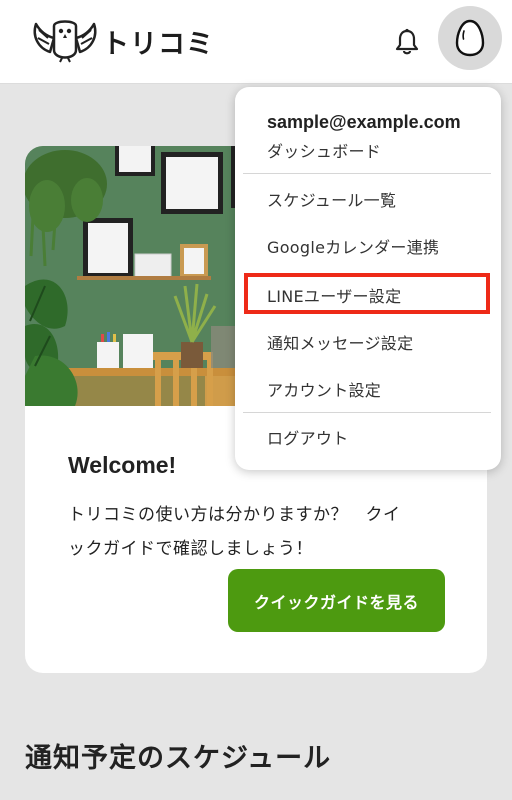 This screenshot has height=800, width=512. Describe the element at coordinates (122, 465) in the screenshot. I see `welcome-title: Welcome!` at that location.